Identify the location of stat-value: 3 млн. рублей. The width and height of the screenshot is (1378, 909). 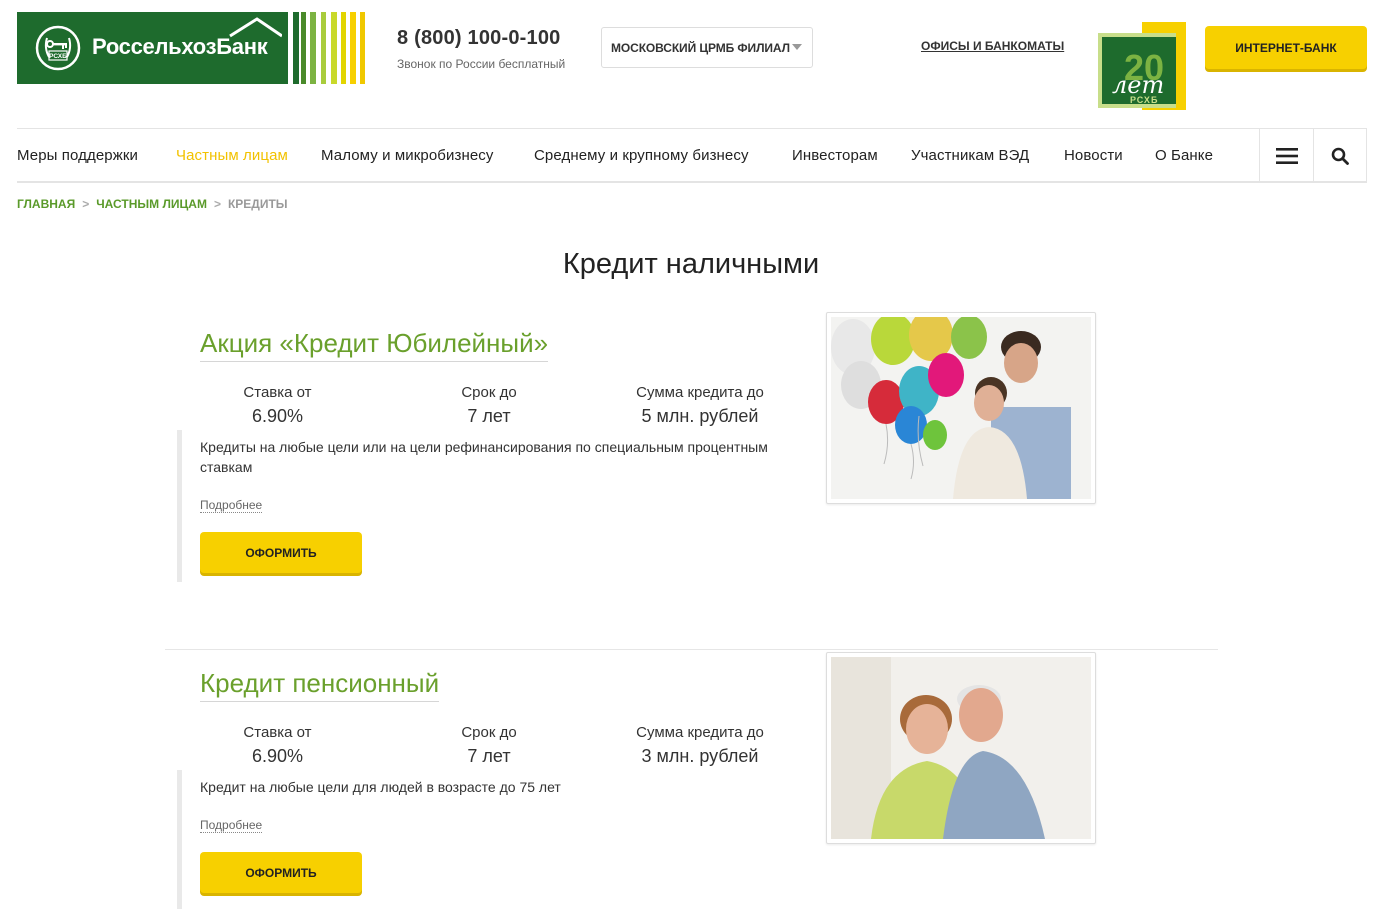
(700, 756).